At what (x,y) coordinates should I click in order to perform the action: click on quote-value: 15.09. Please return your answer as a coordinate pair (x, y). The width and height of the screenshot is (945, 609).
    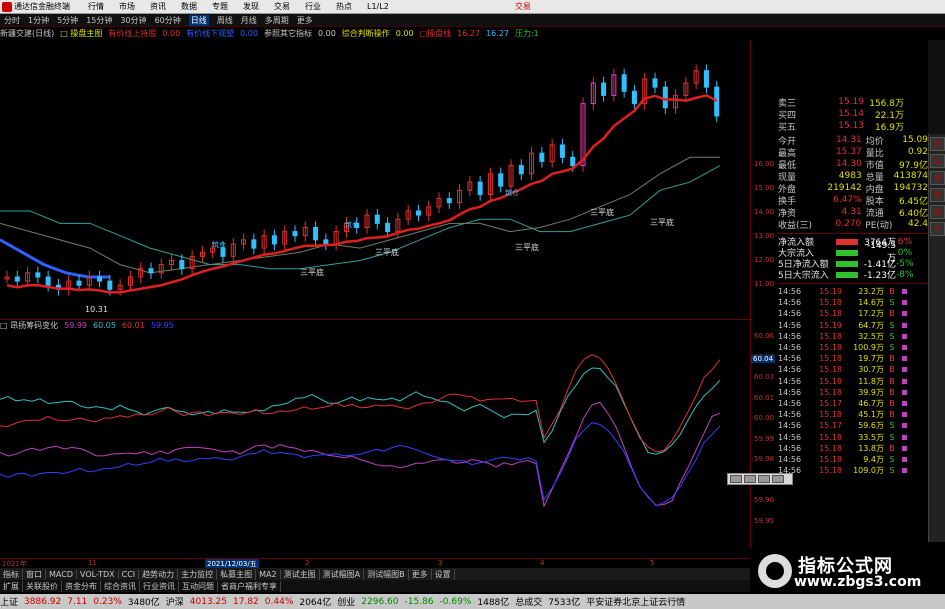
    Looking at the image, I should click on (915, 140).